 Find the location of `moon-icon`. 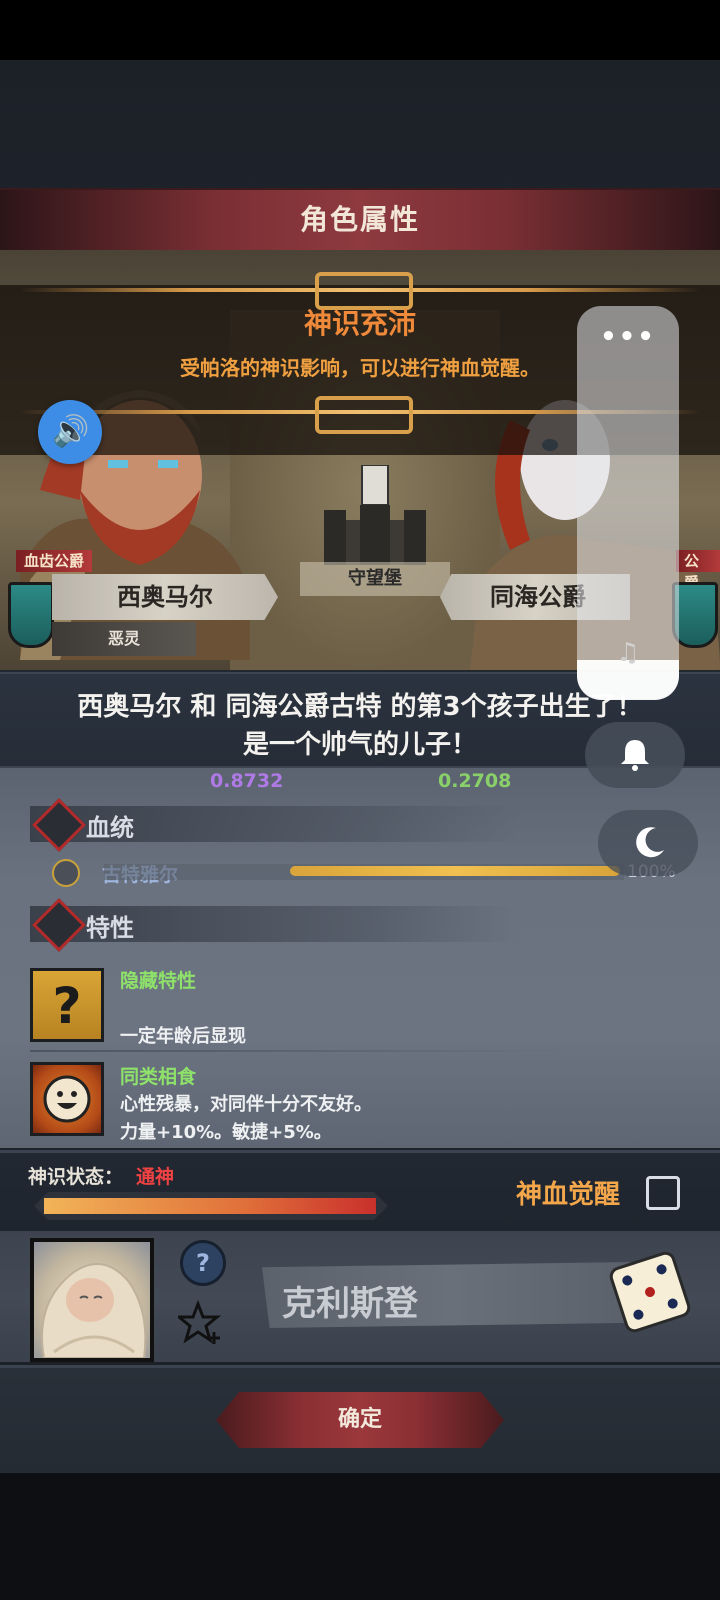

moon-icon is located at coordinates (650, 842).